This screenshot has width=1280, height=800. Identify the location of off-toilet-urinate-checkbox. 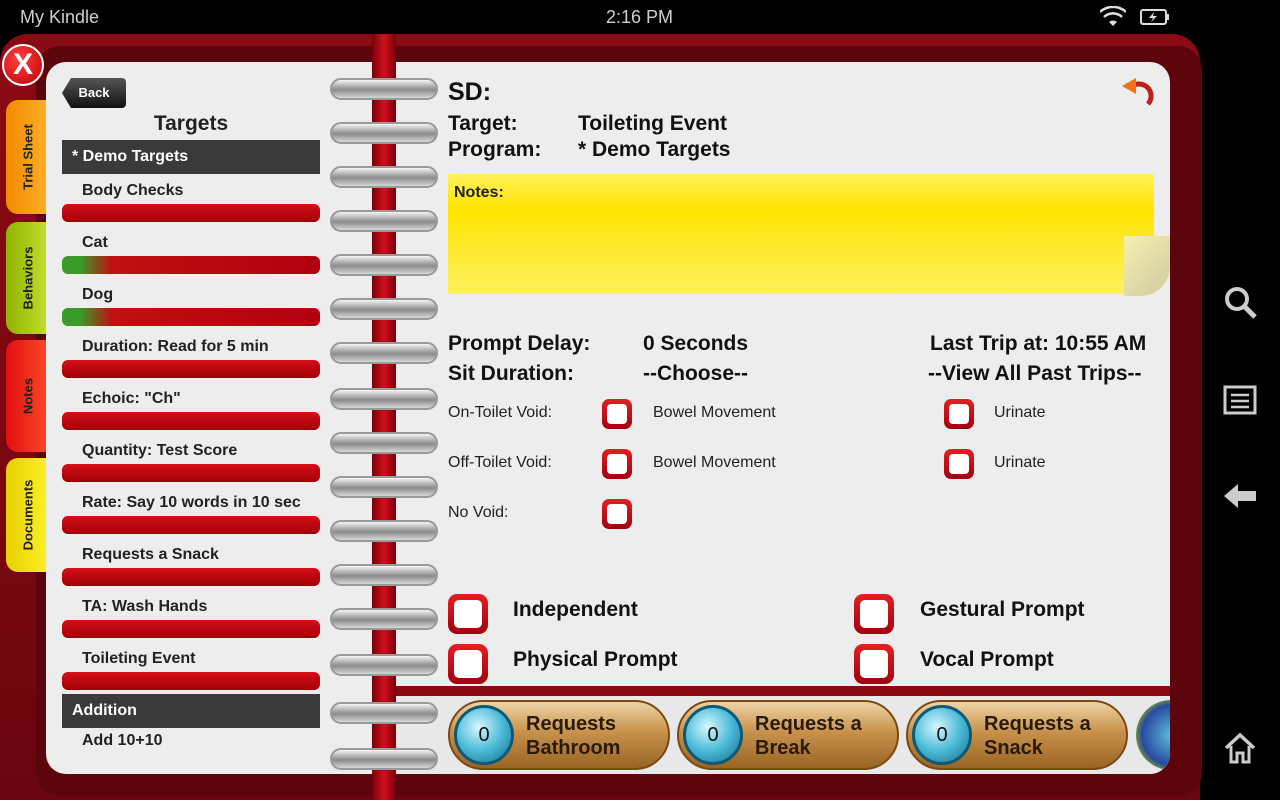
(959, 464).